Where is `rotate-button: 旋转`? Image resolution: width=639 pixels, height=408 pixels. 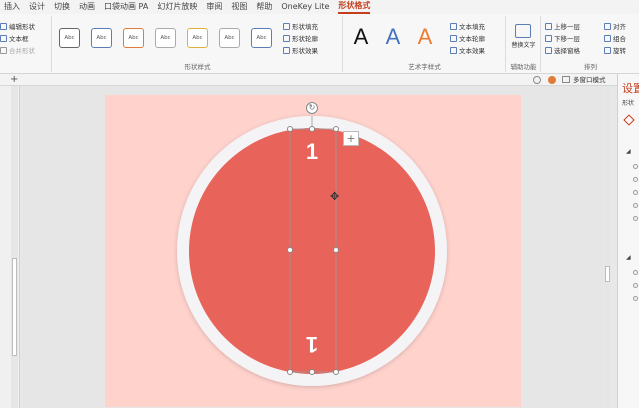
rotate-button: 旋转 is located at coordinates (615, 50).